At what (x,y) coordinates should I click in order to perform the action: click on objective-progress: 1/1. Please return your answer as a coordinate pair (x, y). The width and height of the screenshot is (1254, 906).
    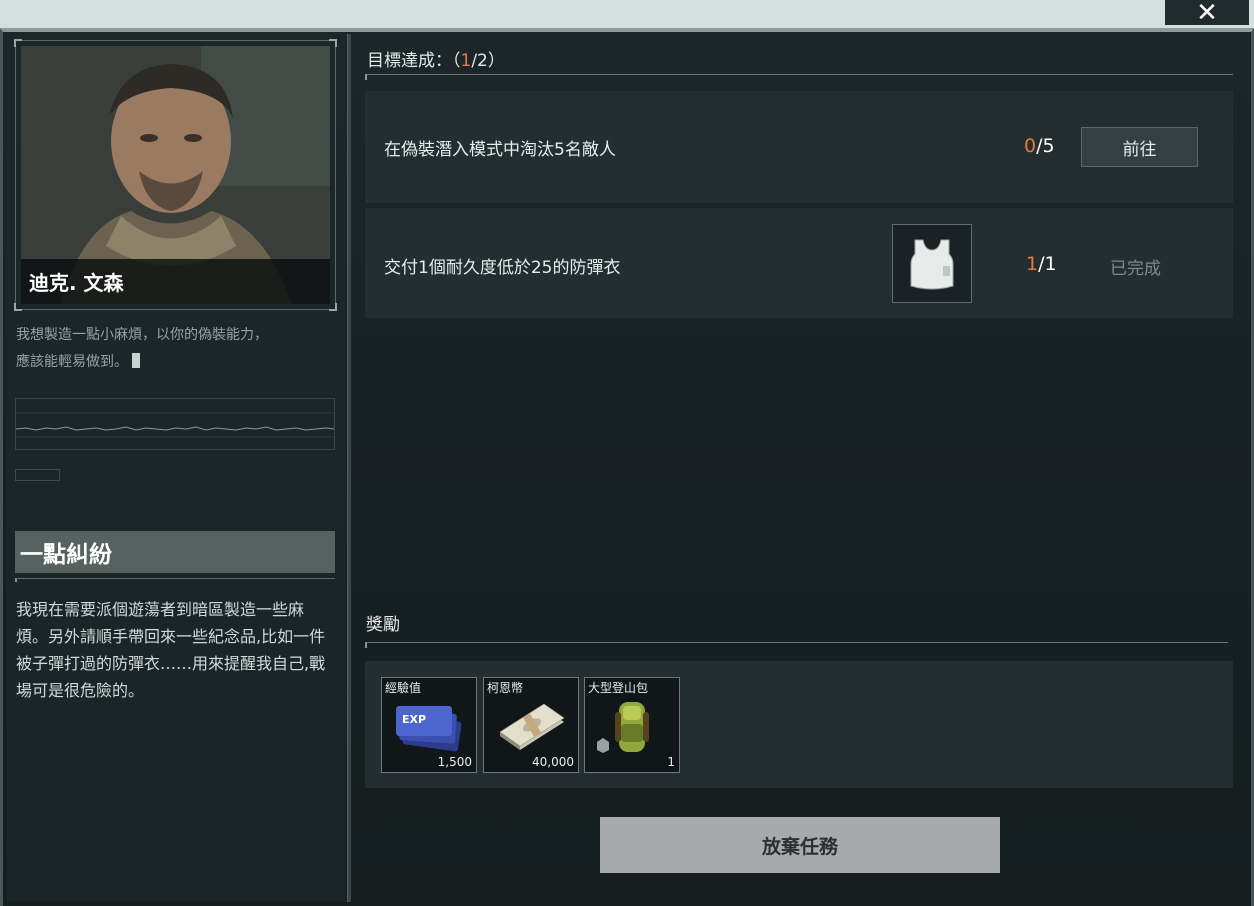
    Looking at the image, I should click on (1041, 264).